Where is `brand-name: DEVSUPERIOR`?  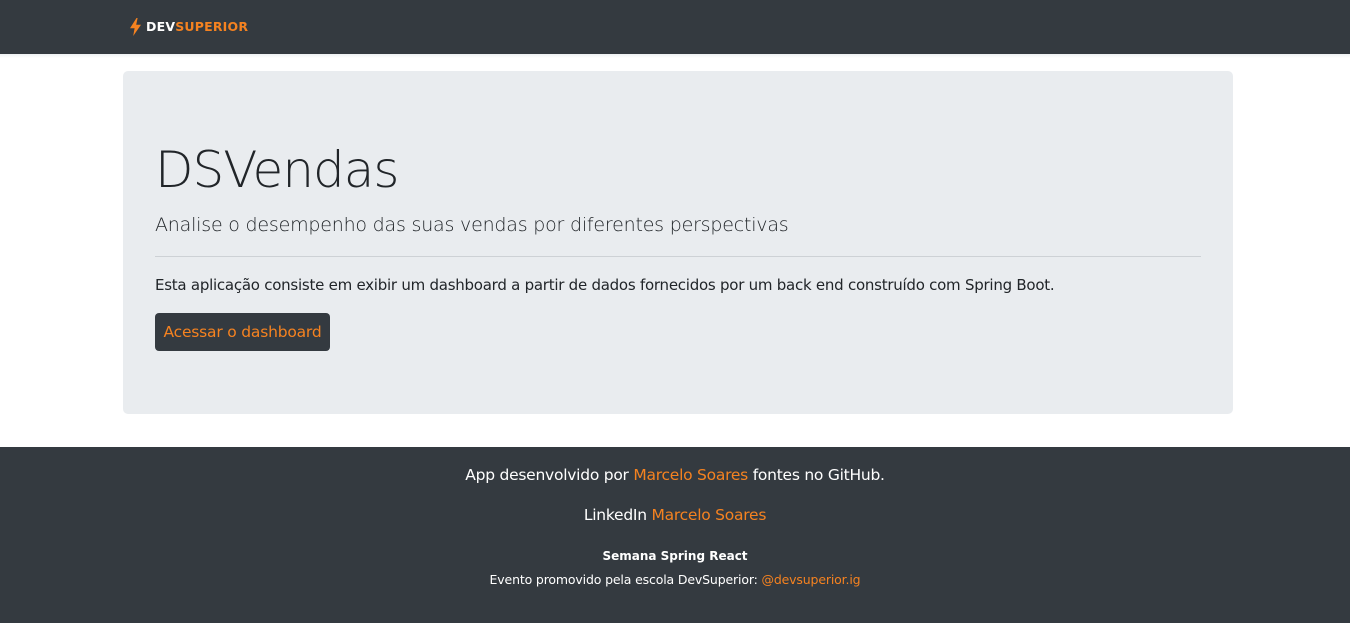 brand-name: DEVSUPERIOR is located at coordinates (197, 27).